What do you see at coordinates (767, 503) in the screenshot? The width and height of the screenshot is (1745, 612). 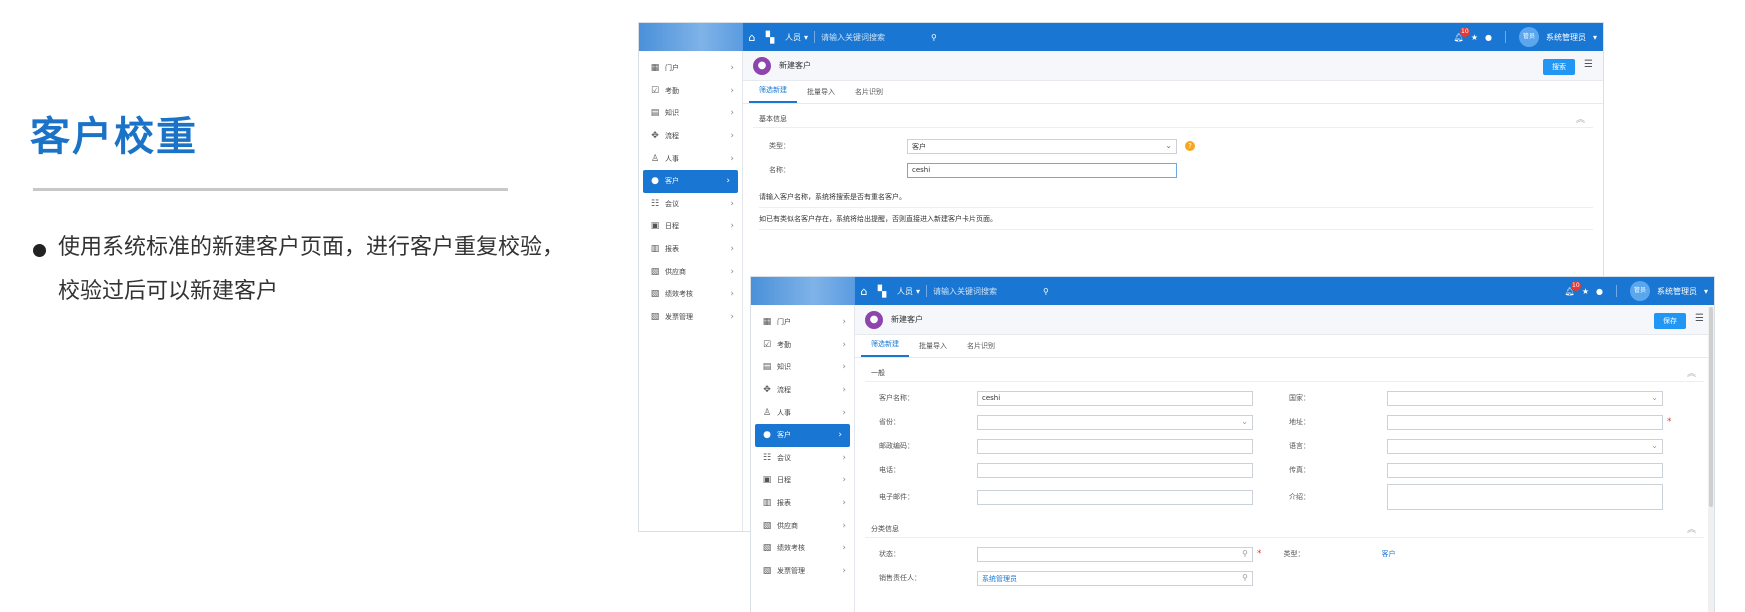 I see `chart-icon: ▥` at bounding box center [767, 503].